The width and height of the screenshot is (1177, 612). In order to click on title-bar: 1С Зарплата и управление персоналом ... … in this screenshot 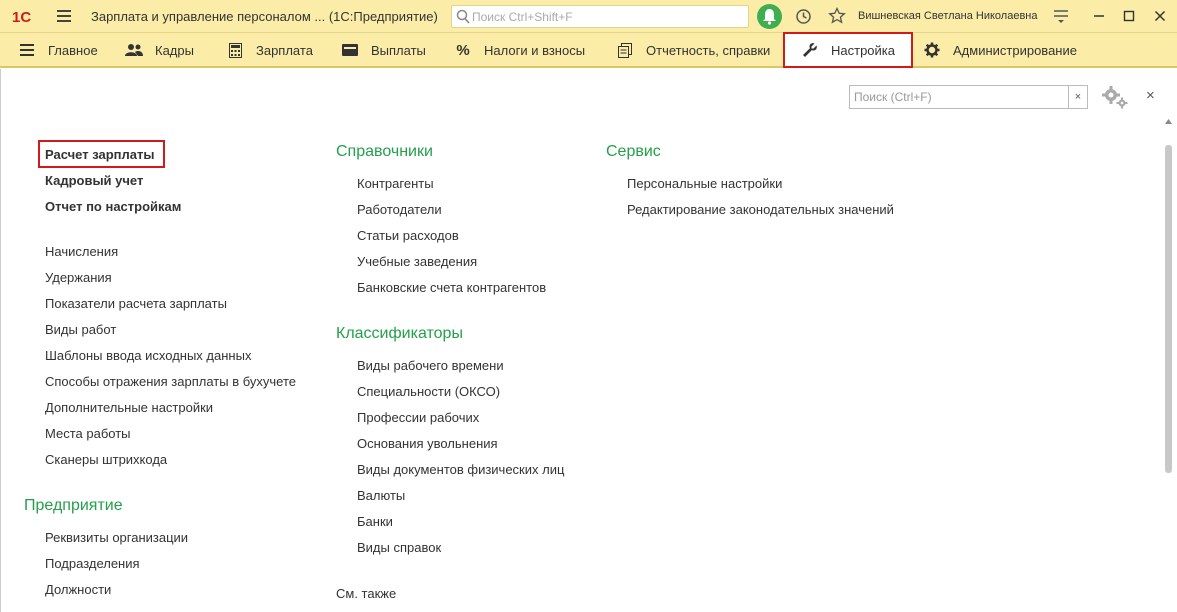, I will do `click(588, 16)`.